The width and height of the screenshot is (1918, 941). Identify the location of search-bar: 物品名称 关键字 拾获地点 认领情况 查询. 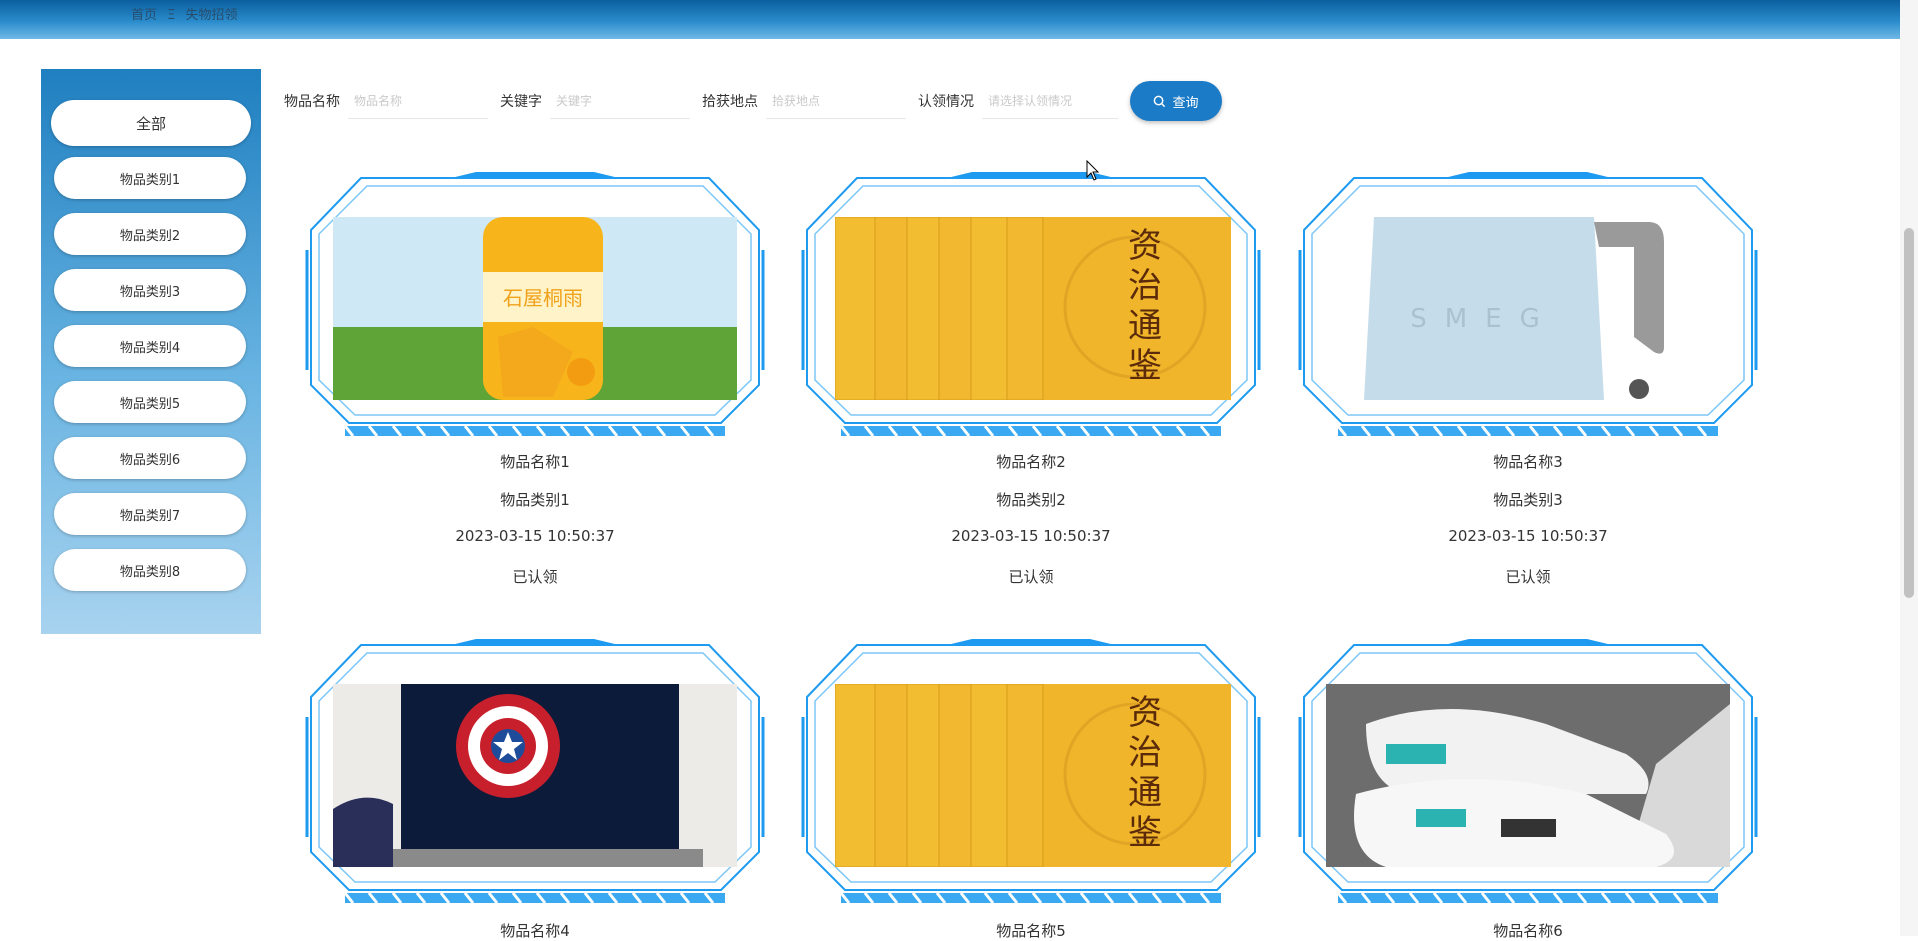
(753, 101).